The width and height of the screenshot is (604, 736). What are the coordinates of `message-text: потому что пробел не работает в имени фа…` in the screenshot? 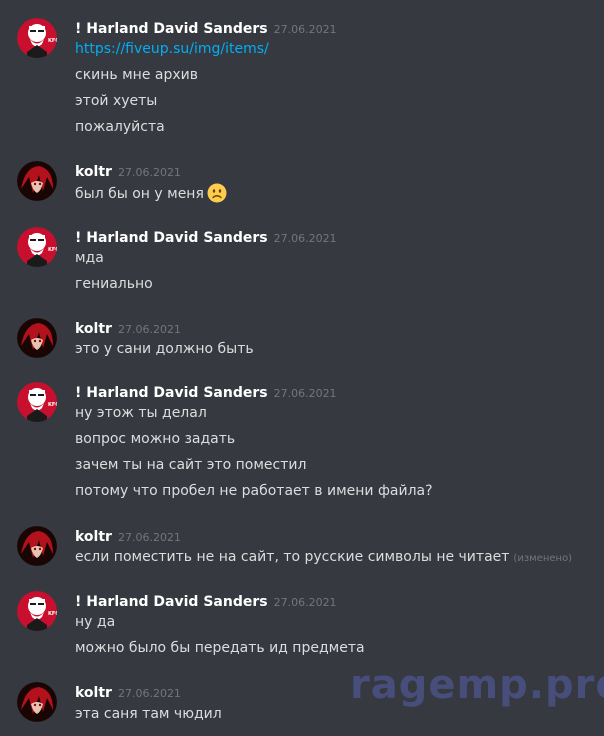 It's located at (254, 491).